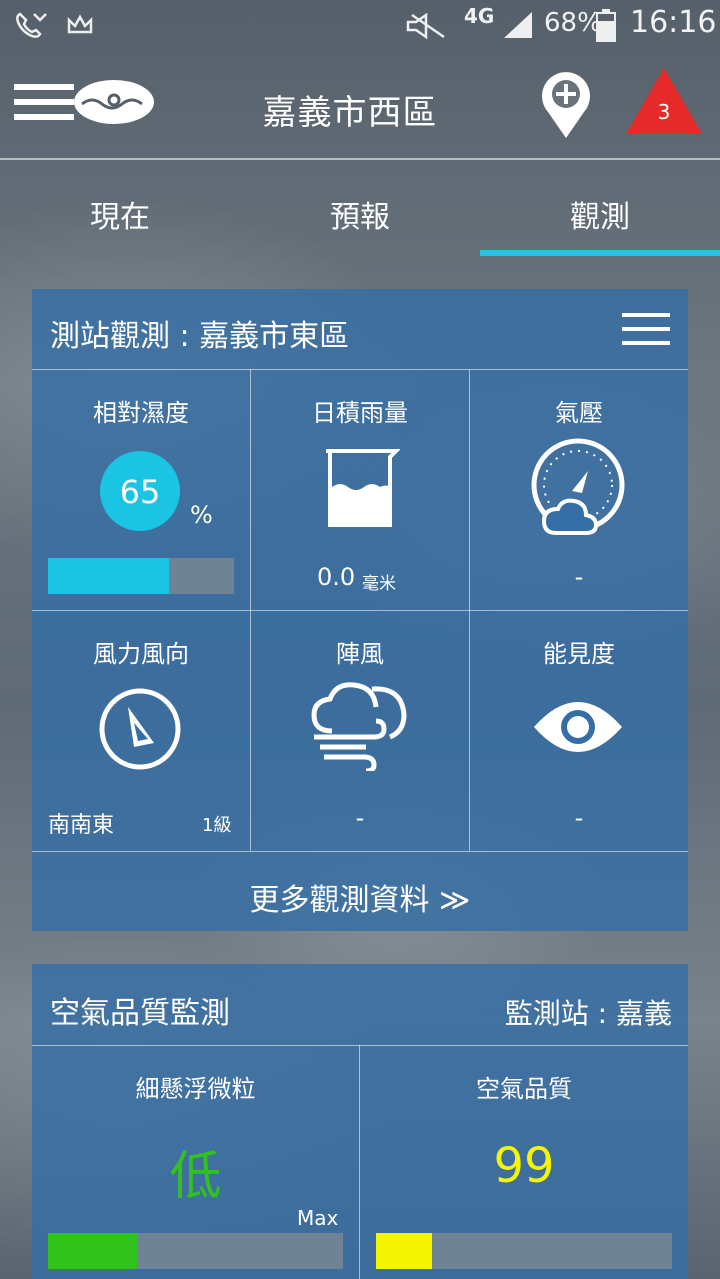 Image resolution: width=720 pixels, height=1279 pixels. Describe the element at coordinates (579, 577) in the screenshot. I see `pressure-value: -` at that location.